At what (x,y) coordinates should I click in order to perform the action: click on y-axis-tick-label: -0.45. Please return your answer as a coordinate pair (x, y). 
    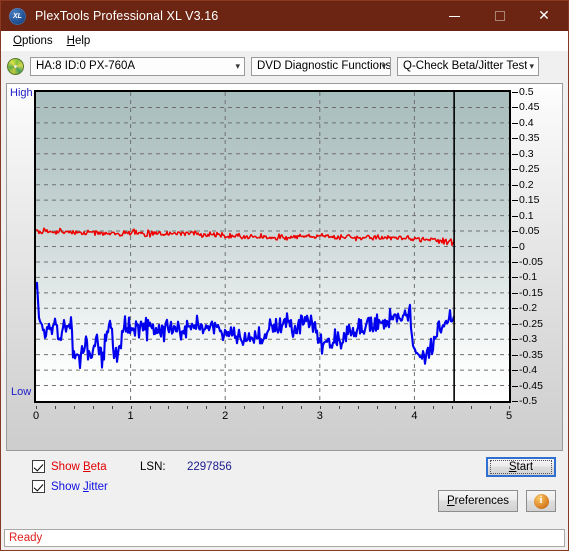
    Looking at the image, I should click on (531, 385).